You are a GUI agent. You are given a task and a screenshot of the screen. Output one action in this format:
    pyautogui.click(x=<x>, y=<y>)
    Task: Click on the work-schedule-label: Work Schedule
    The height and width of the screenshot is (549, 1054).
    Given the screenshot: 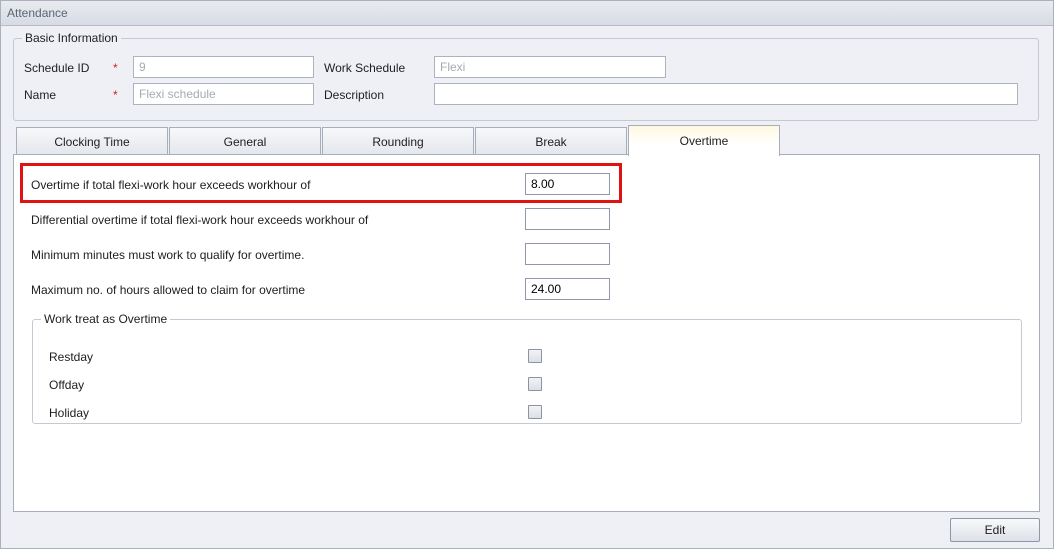 What is the action you would take?
    pyautogui.click(x=365, y=68)
    